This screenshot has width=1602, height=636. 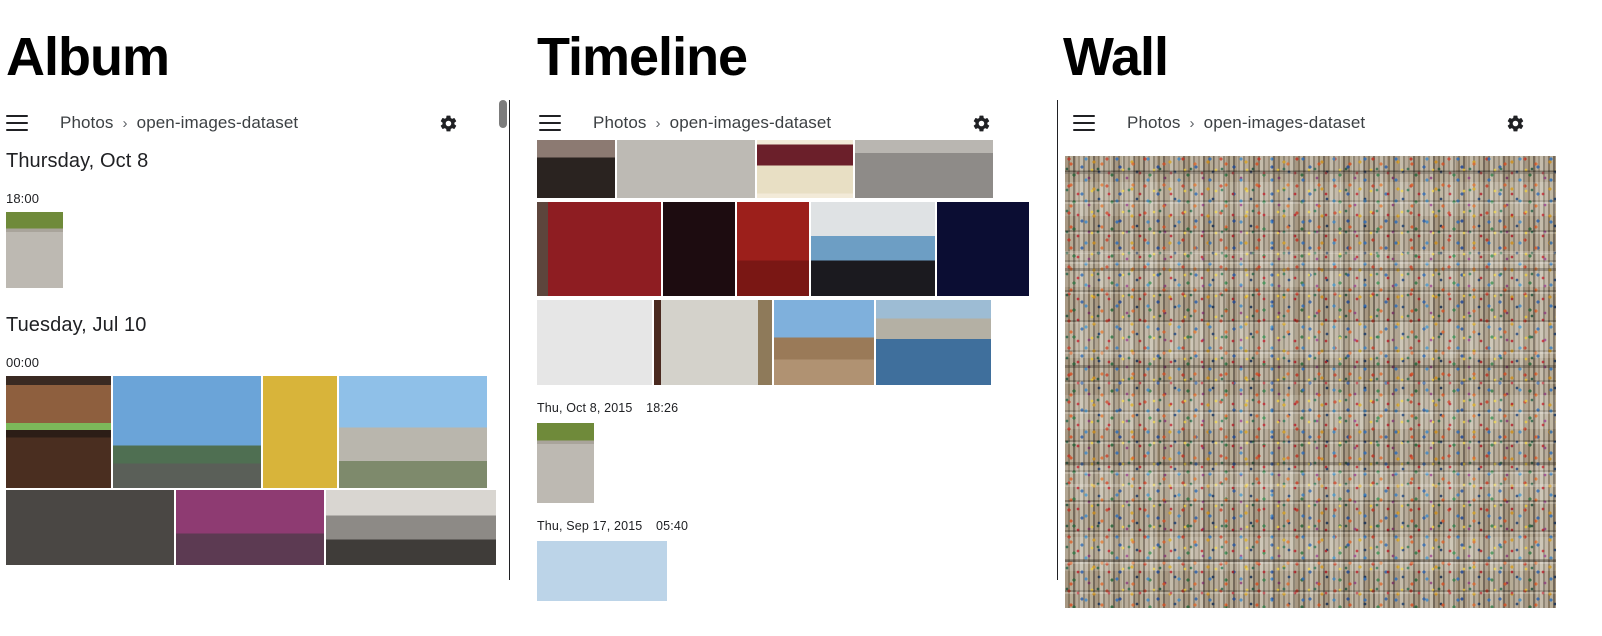 I want to click on appbar-album: Photos › open-images-dataset, so click(x=232, y=123).